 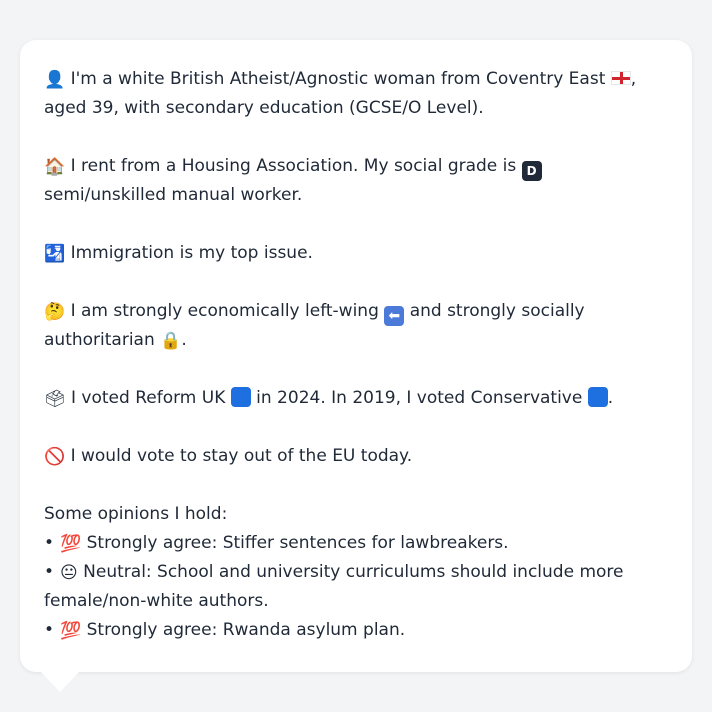 What do you see at coordinates (55, 254) in the screenshot?
I see `passport-control-icon: 🛂` at bounding box center [55, 254].